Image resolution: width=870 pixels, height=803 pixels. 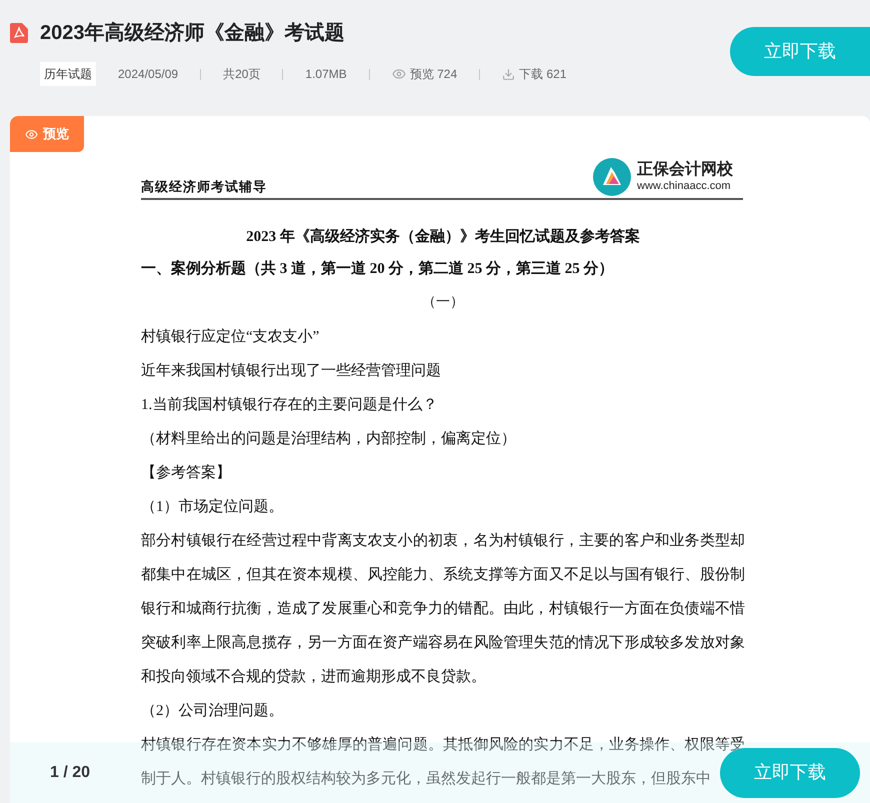 What do you see at coordinates (241, 74) in the screenshot?
I see `page-count: 共20页` at bounding box center [241, 74].